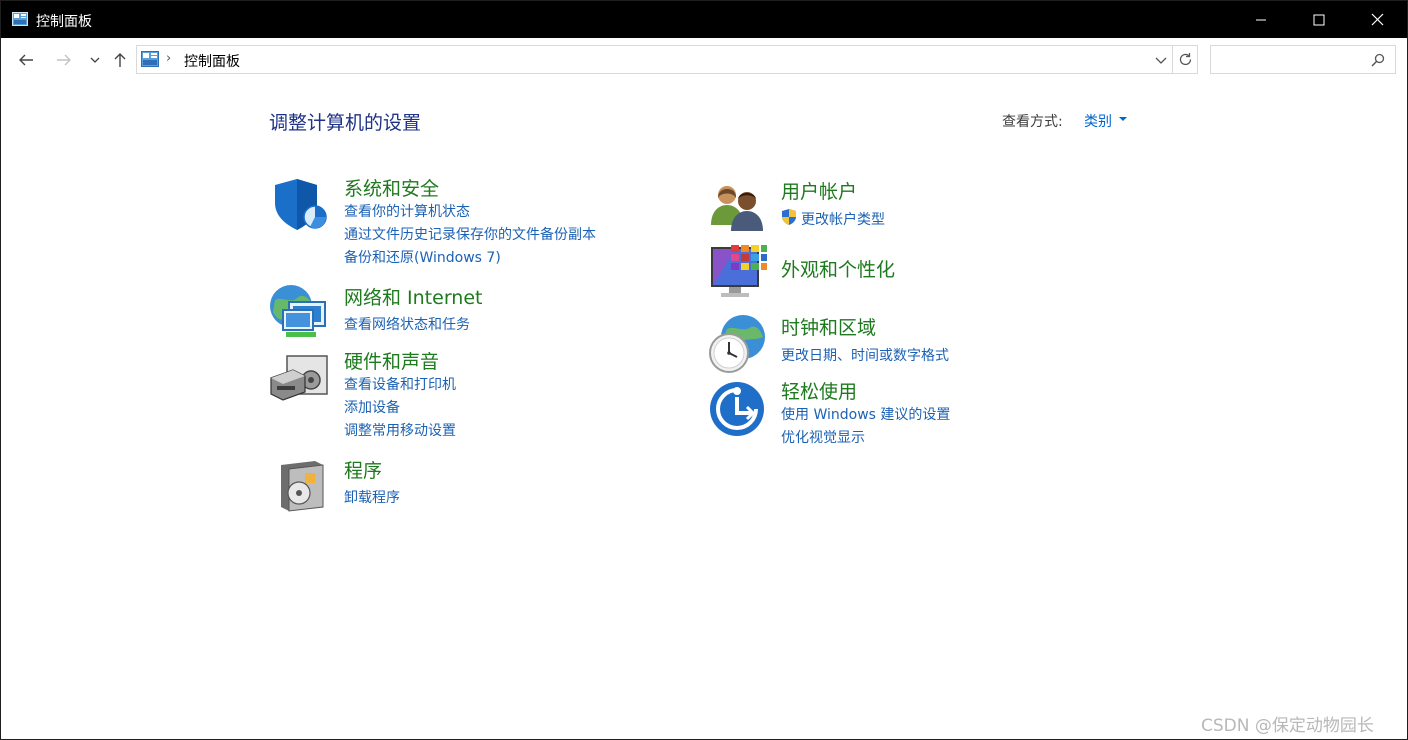 The width and height of the screenshot is (1408, 740). I want to click on breadcrumb-control-panel: 控制面板, so click(212, 61).